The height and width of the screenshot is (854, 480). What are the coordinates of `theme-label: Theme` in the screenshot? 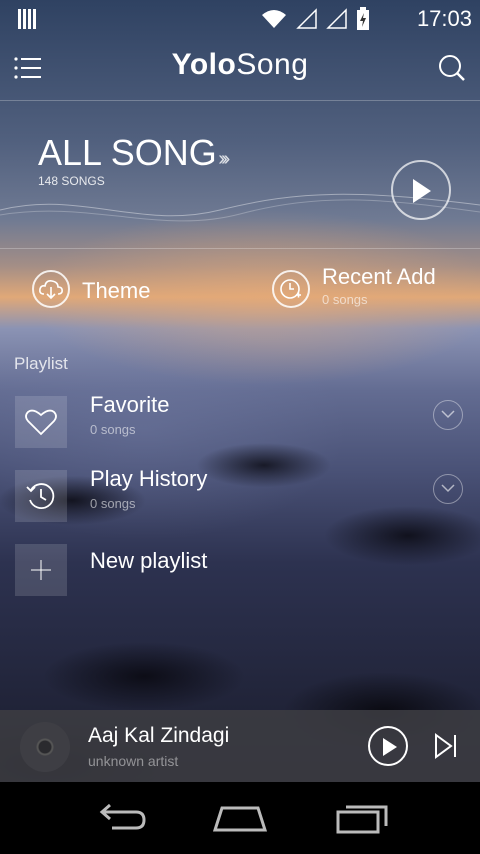 It's located at (116, 290).